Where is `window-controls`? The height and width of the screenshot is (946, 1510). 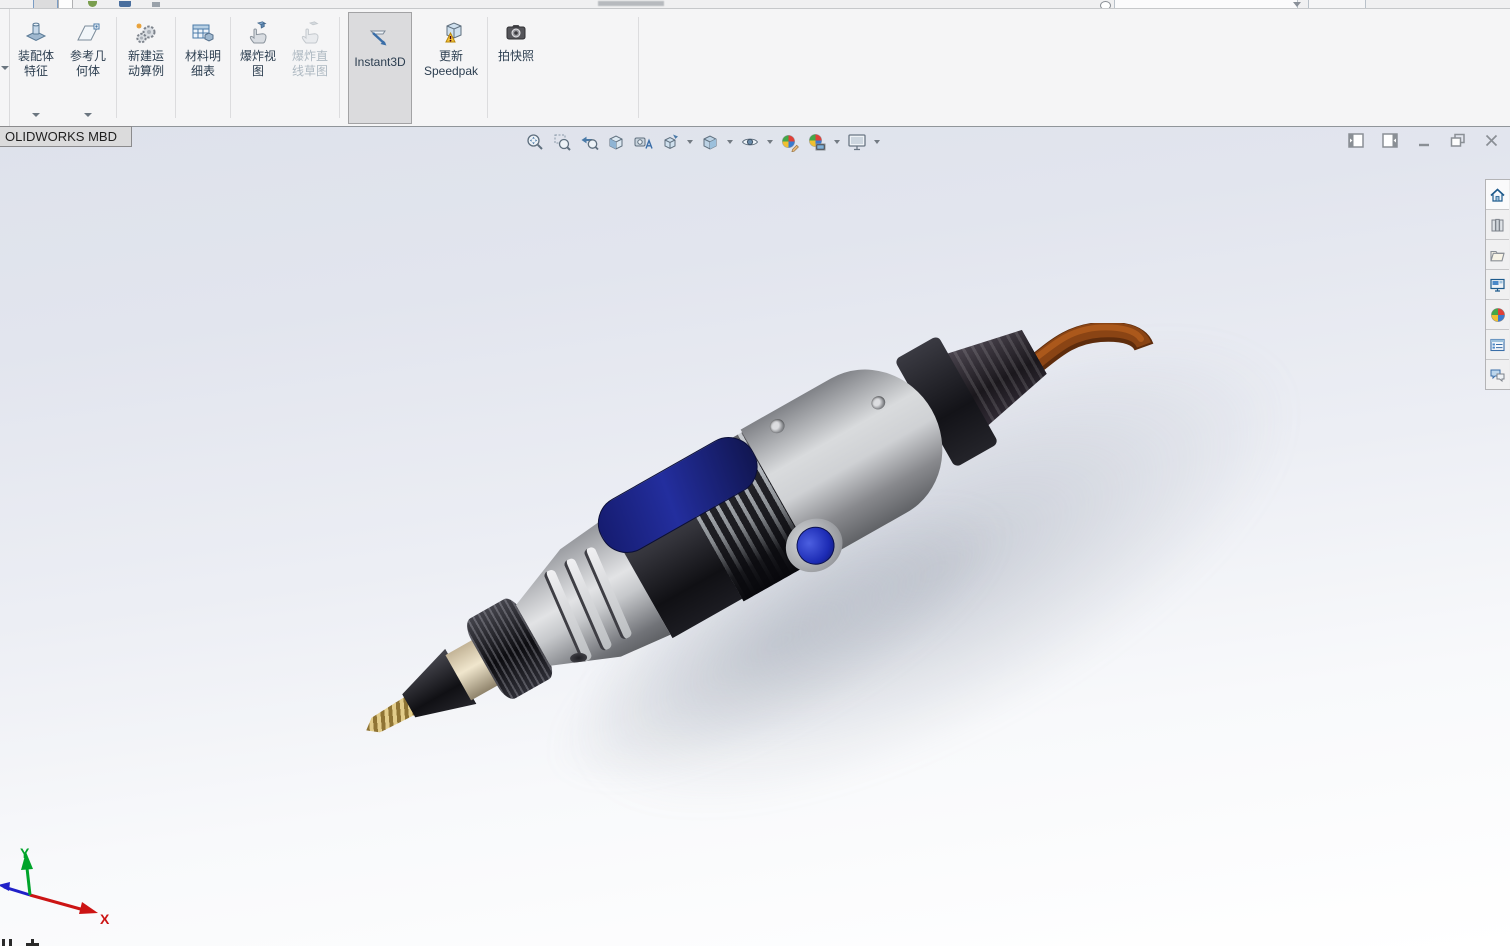 window-controls is located at coordinates (1423, 140).